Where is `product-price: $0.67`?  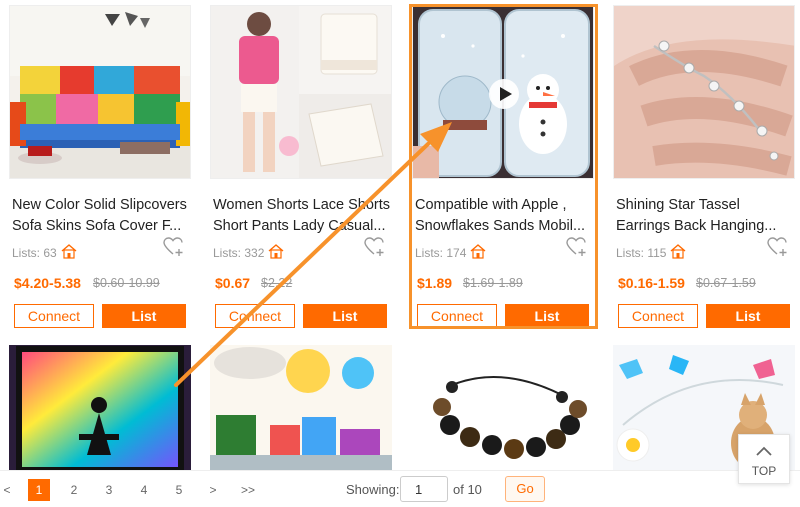 product-price: $0.67 is located at coordinates (233, 283).